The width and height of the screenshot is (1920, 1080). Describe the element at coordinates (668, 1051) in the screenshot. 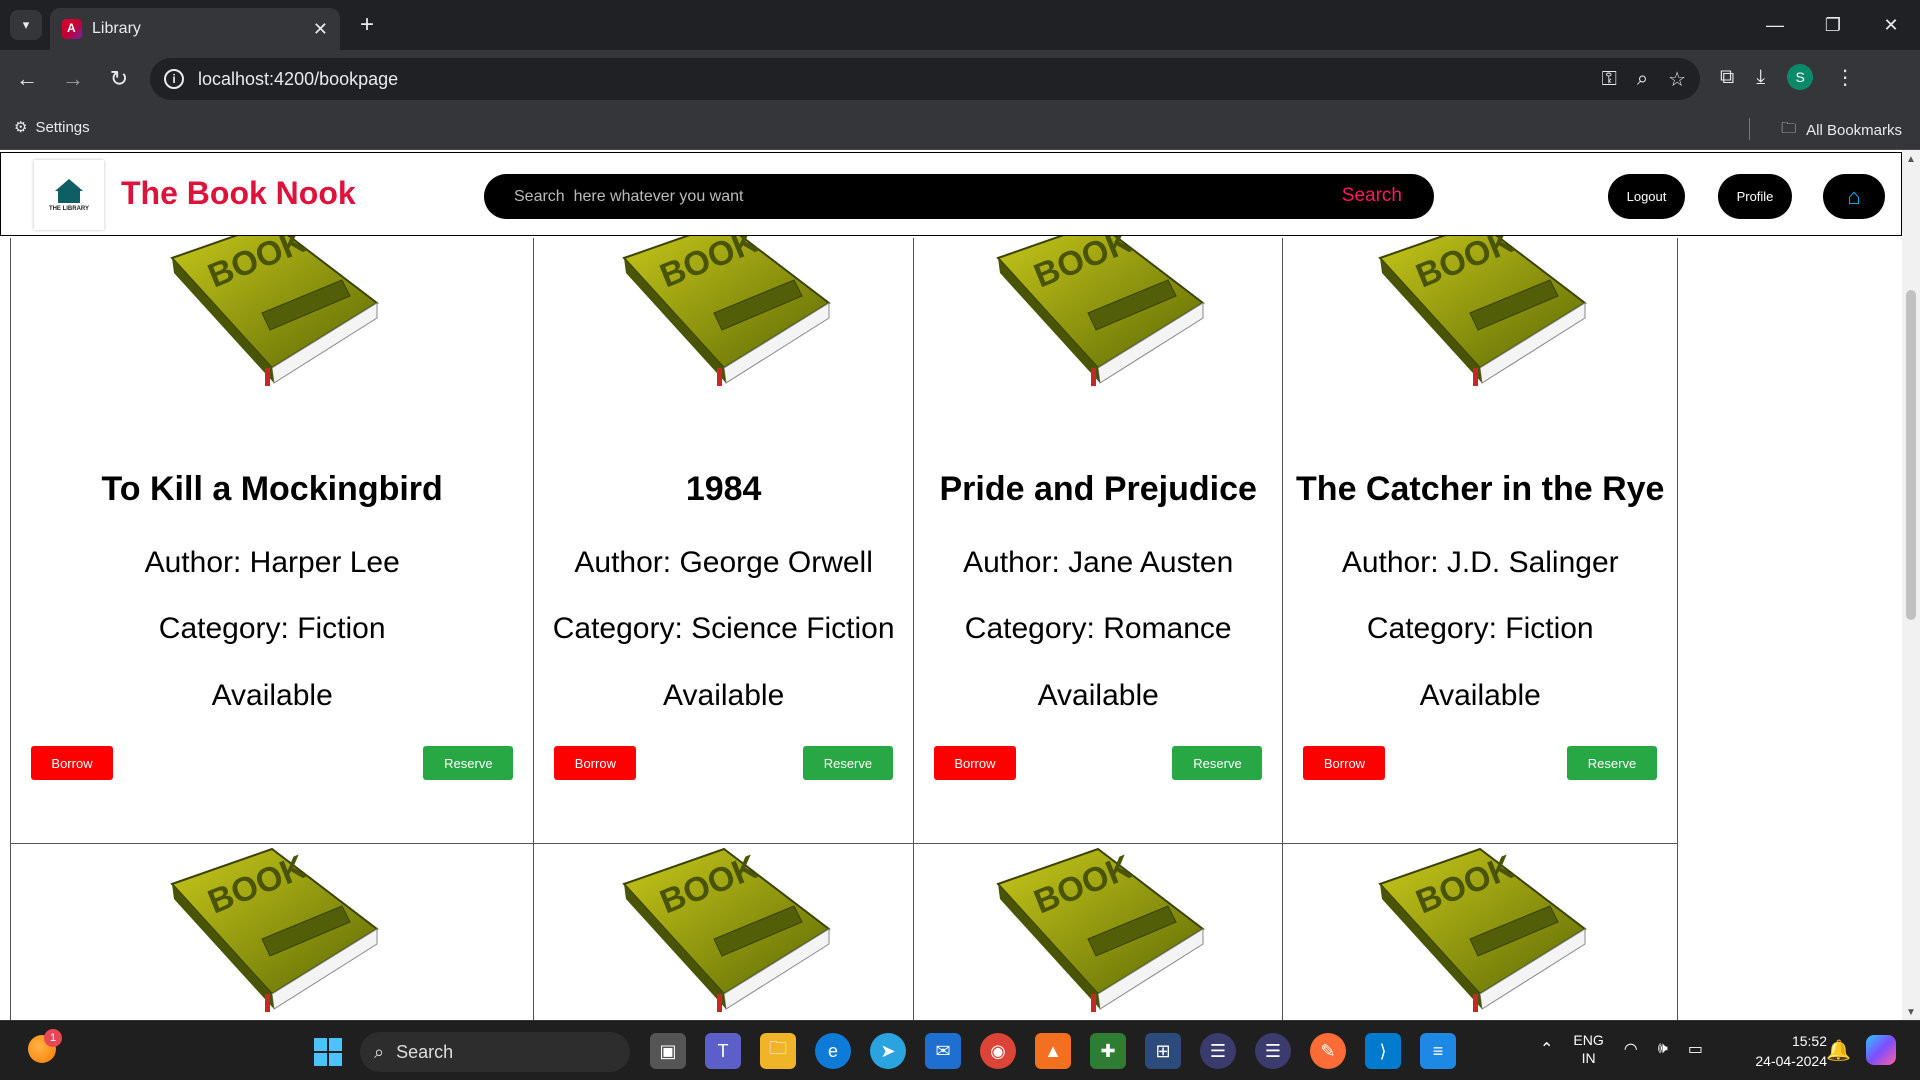

I see `task-view-icon: ▣` at that location.